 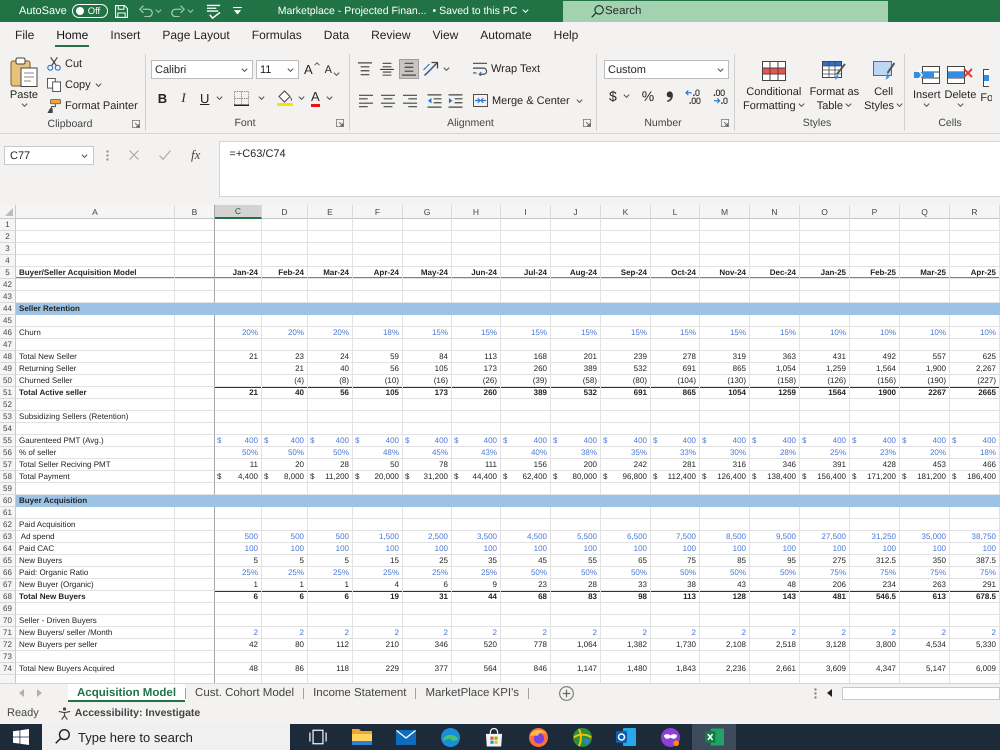 I want to click on underline-button: U, so click(x=209, y=98).